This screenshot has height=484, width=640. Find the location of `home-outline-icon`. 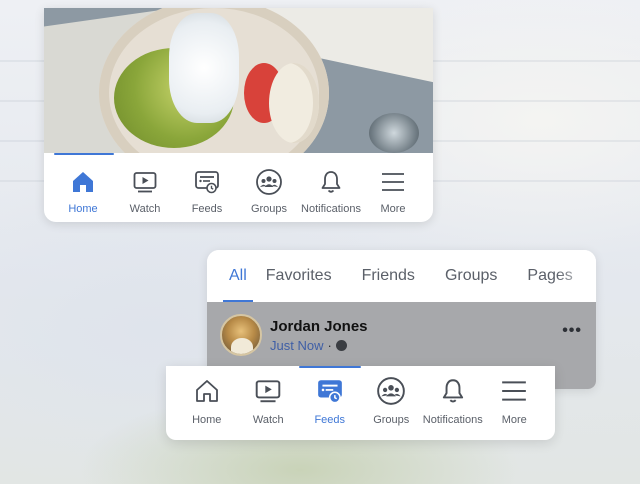

home-outline-icon is located at coordinates (207, 391).